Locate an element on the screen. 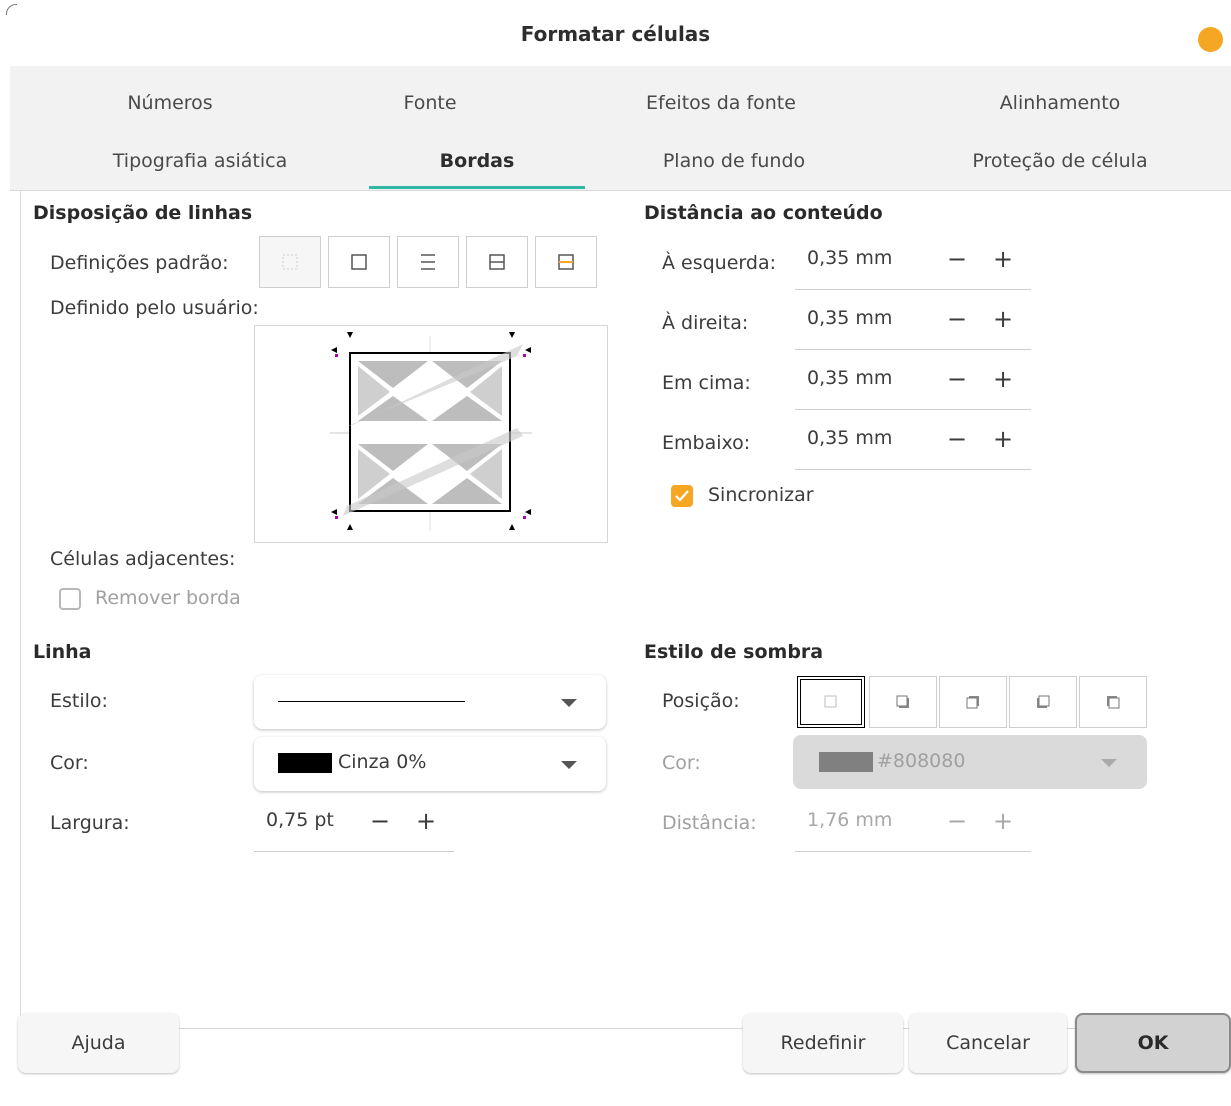  border-preview-graphic is located at coordinates (431, 431).